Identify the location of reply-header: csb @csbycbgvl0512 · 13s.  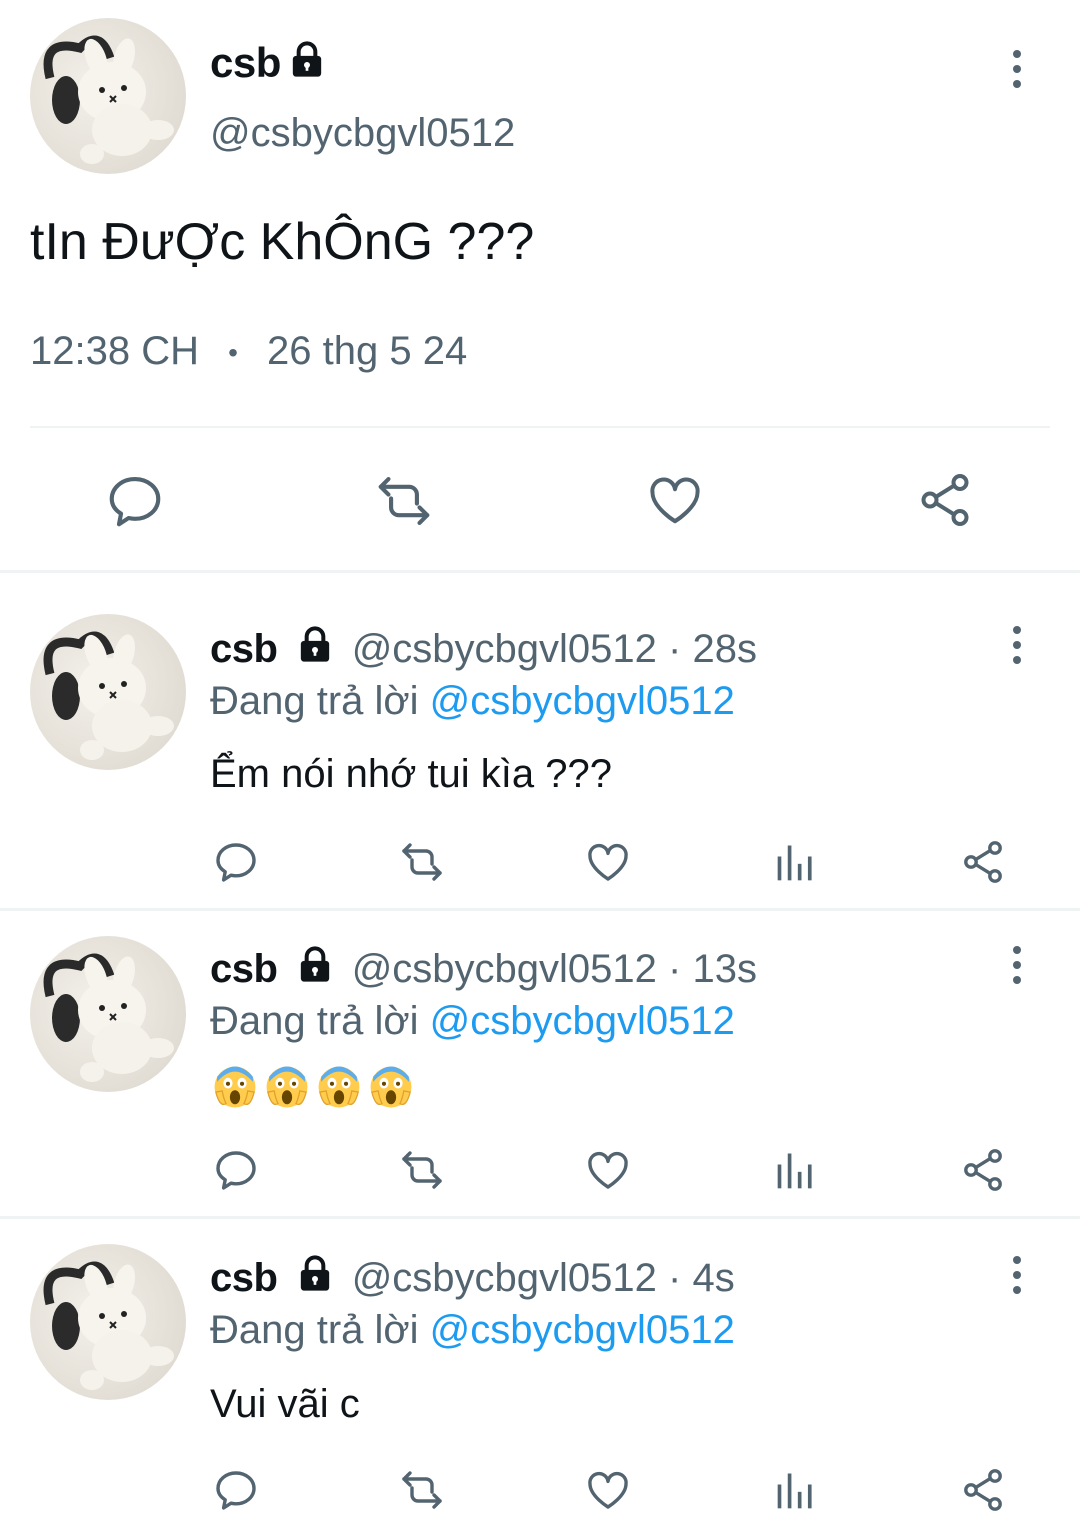
(483, 970).